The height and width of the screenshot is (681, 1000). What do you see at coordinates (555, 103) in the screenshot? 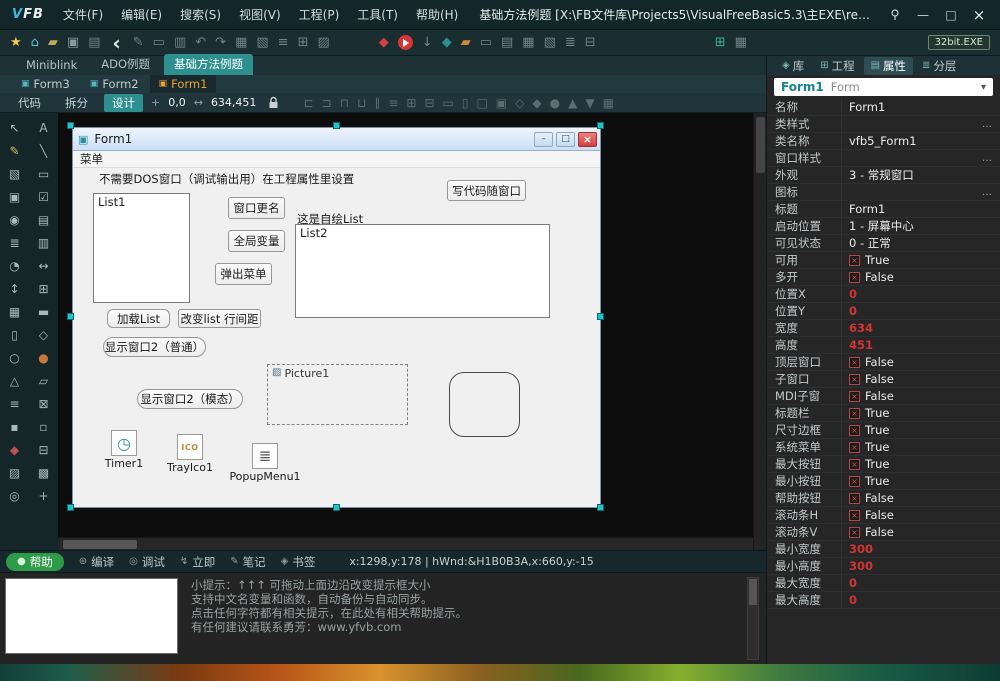
I see `send-back-icon: ●` at bounding box center [555, 103].